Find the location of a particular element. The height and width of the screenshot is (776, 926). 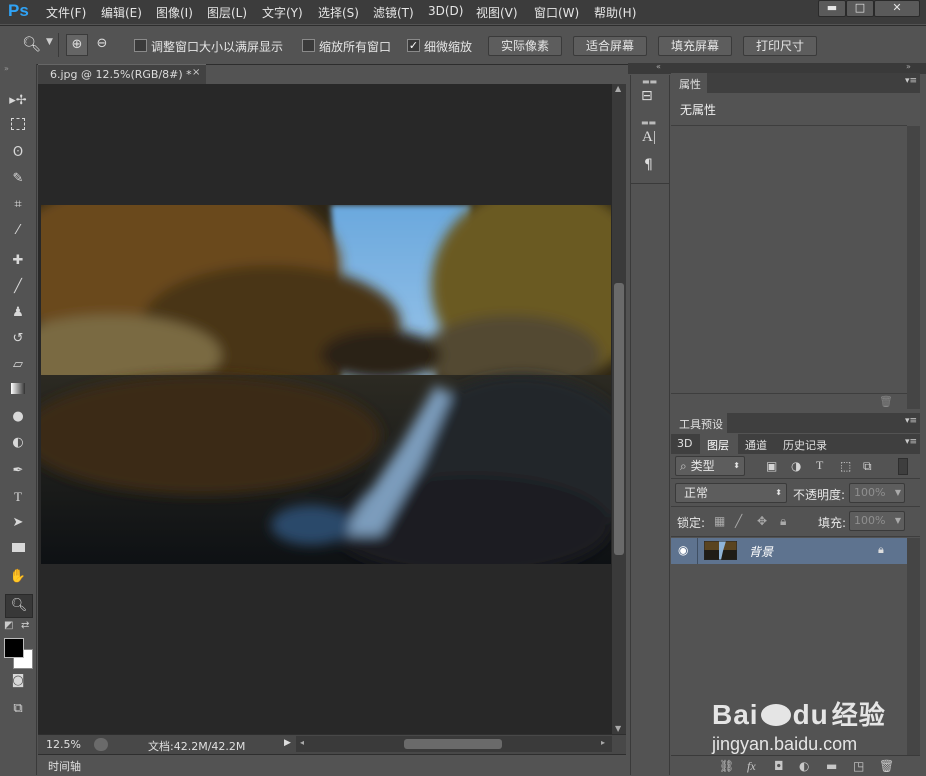

tab-3d: 3D is located at coordinates (684, 443).